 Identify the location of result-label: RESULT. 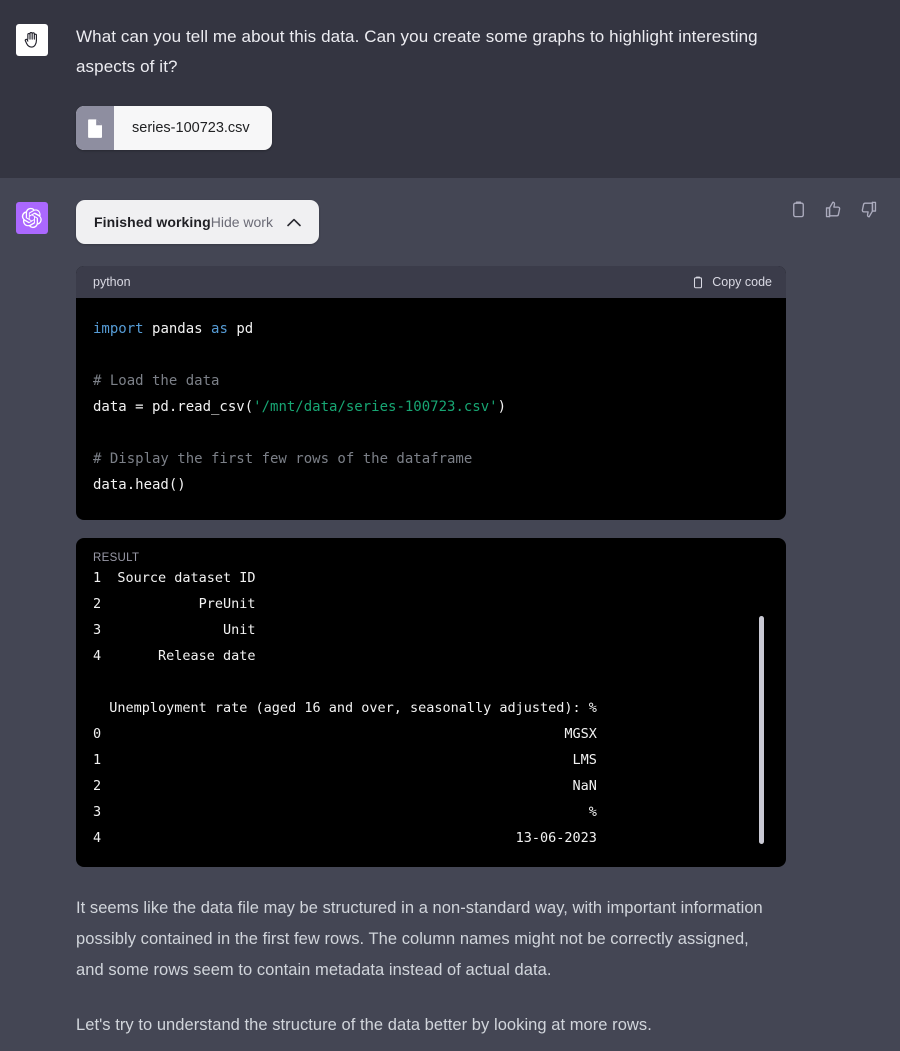
(116, 558).